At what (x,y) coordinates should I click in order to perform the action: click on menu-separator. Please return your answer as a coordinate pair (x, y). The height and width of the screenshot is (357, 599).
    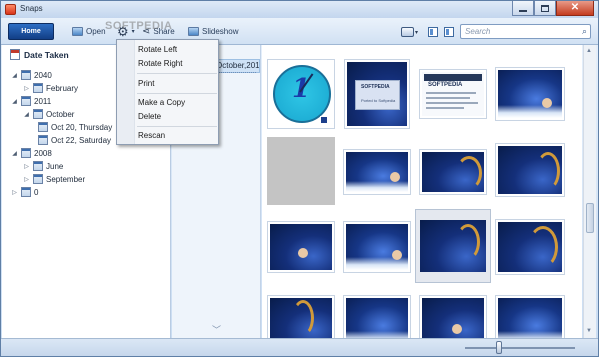
    Looking at the image, I should click on (177, 73).